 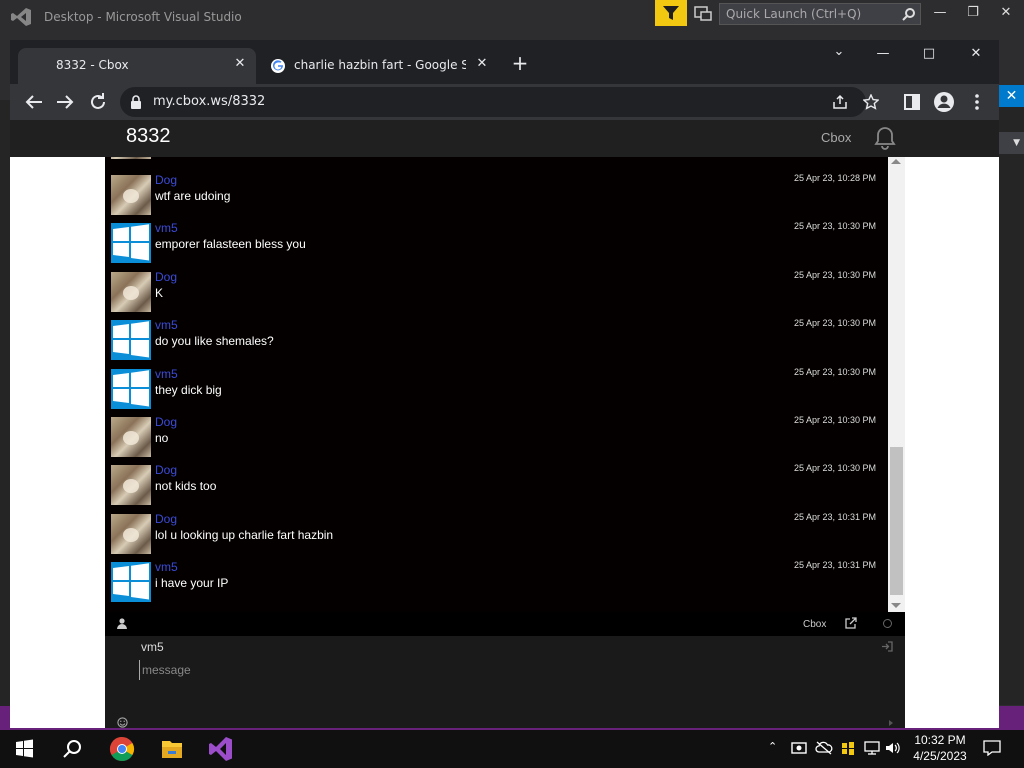 I want to click on share-icon, so click(x=840, y=102).